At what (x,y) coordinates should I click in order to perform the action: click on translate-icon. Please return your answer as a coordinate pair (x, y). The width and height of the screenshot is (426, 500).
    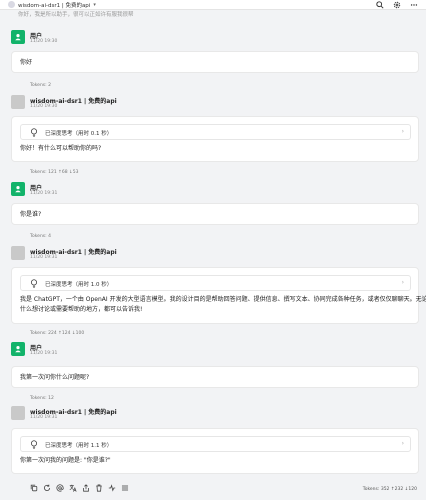
    Looking at the image, I should click on (73, 488).